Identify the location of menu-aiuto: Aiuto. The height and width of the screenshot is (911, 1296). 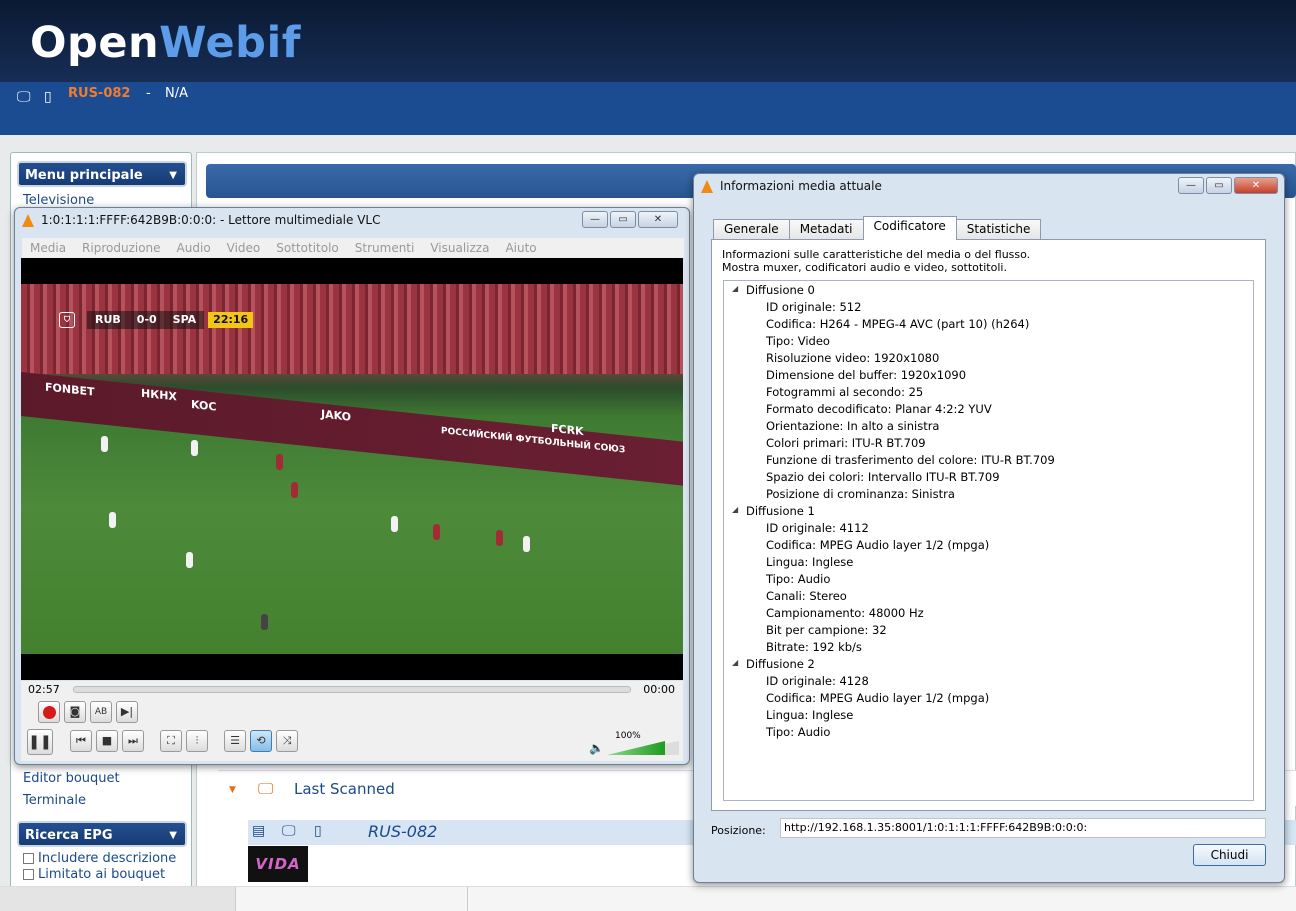
(520, 248).